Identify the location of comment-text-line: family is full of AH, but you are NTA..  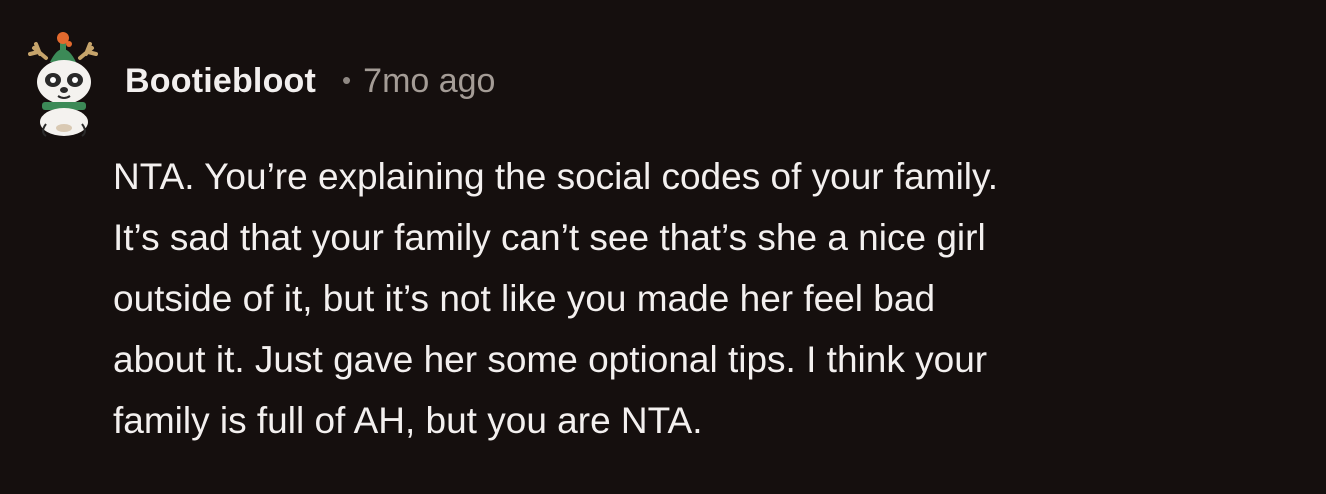
(408, 420).